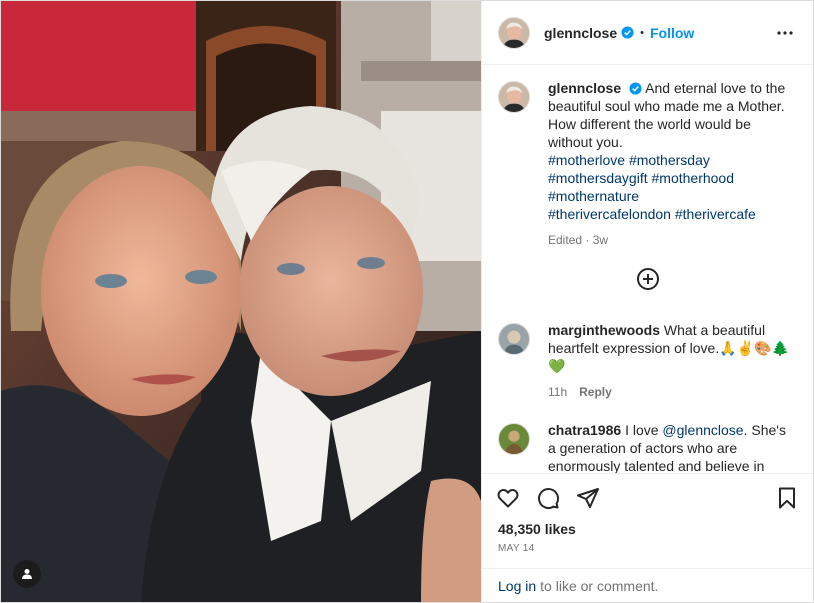  I want to click on author-avatar, so click(514, 32).